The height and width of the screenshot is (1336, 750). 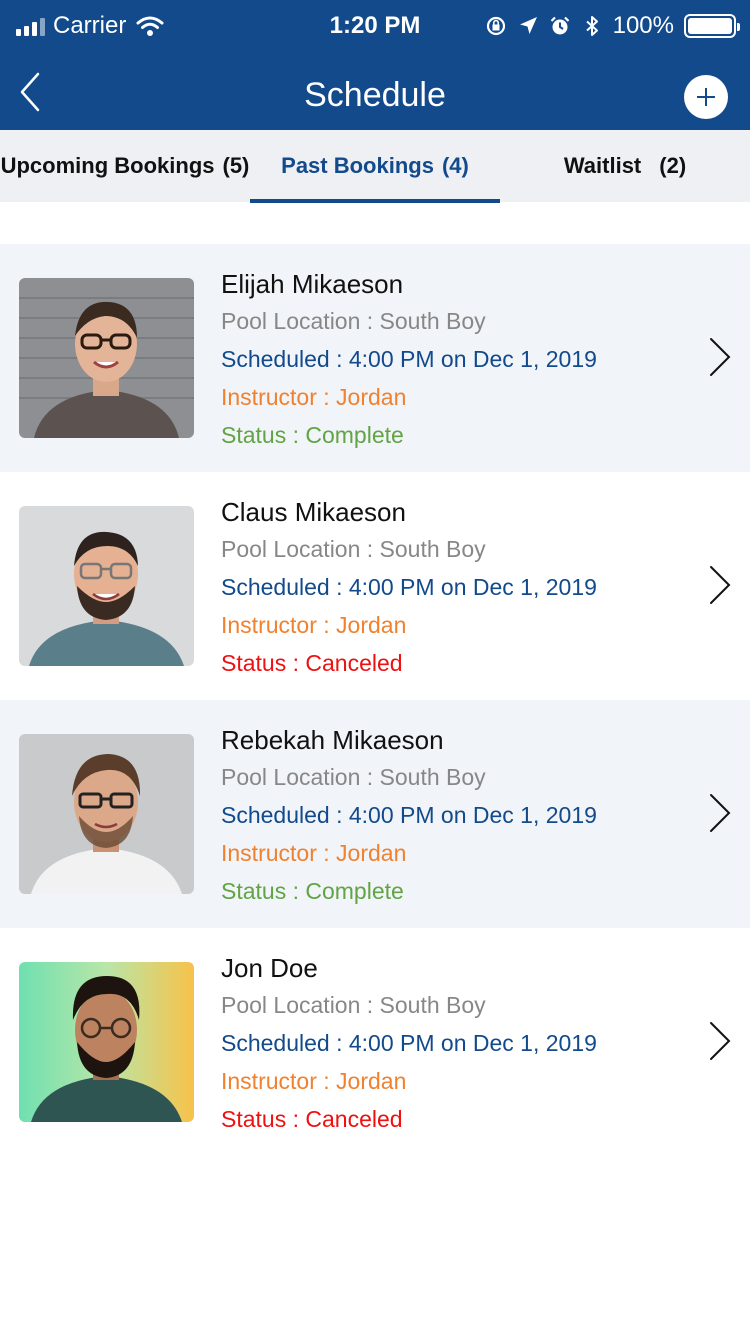 What do you see at coordinates (90, 25) in the screenshot?
I see `carrier-name: Carrier` at bounding box center [90, 25].